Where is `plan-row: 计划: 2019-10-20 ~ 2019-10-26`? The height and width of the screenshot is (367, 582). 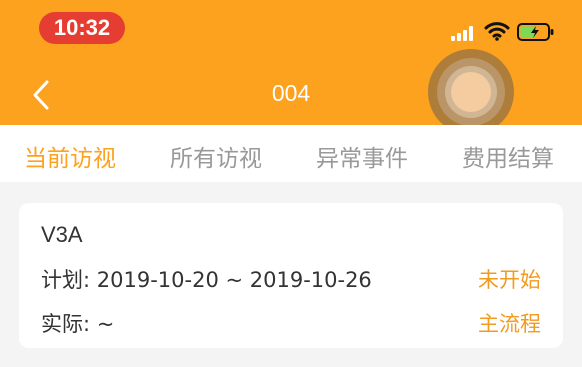
plan-row: 计划: 2019-10-20 ~ 2019-10-26 is located at coordinates (206, 279).